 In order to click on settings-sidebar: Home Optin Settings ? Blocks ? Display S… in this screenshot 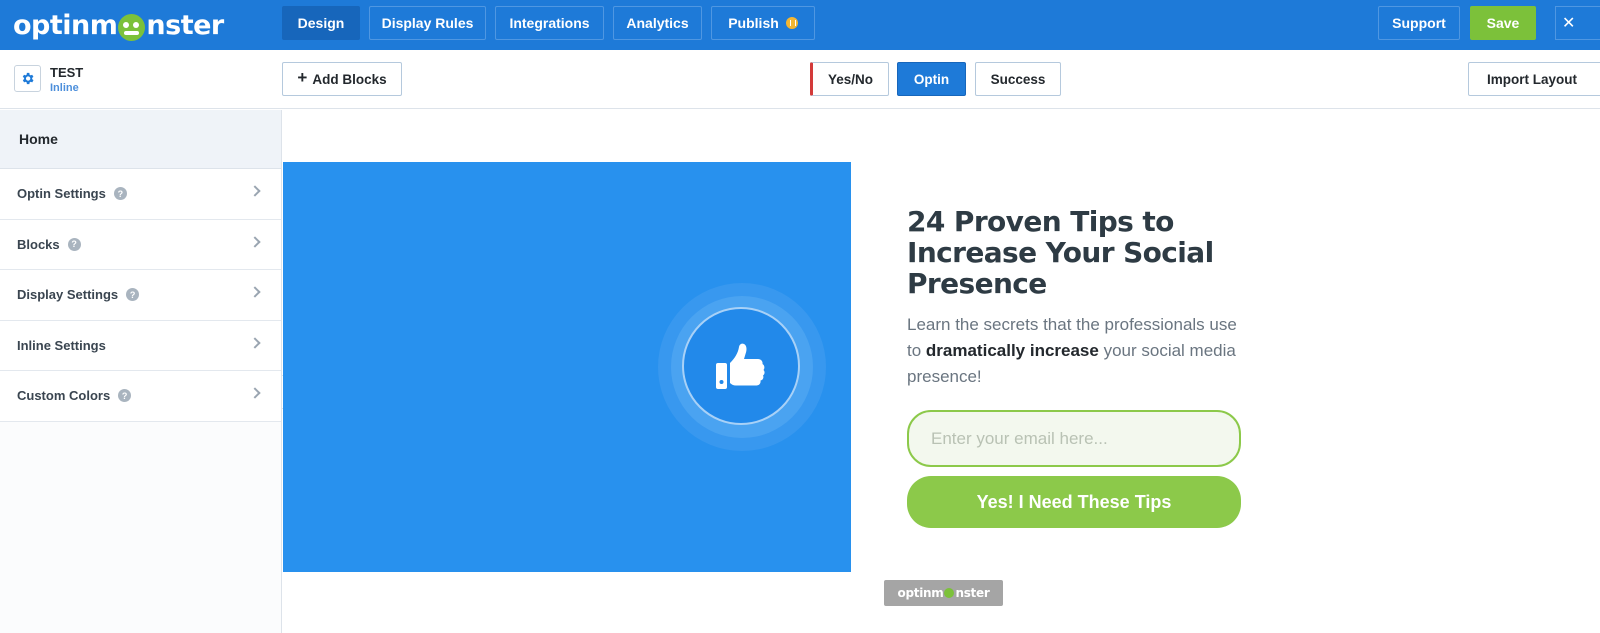, I will do `click(141, 371)`.